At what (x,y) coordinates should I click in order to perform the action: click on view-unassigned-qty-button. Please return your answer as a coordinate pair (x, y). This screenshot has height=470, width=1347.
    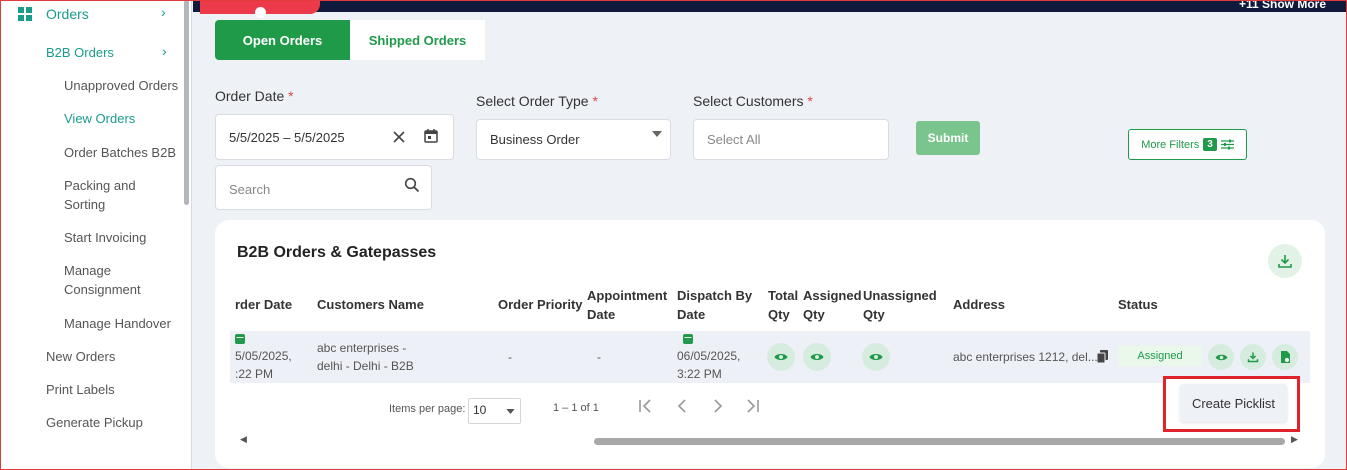
    Looking at the image, I should click on (876, 357).